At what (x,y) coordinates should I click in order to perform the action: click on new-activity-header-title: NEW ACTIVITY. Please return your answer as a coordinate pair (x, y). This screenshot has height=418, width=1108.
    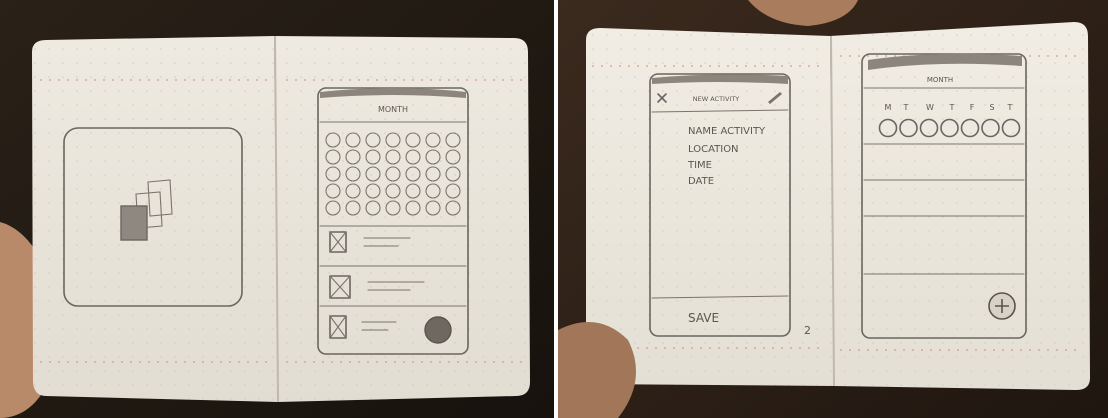
    Looking at the image, I should click on (716, 99).